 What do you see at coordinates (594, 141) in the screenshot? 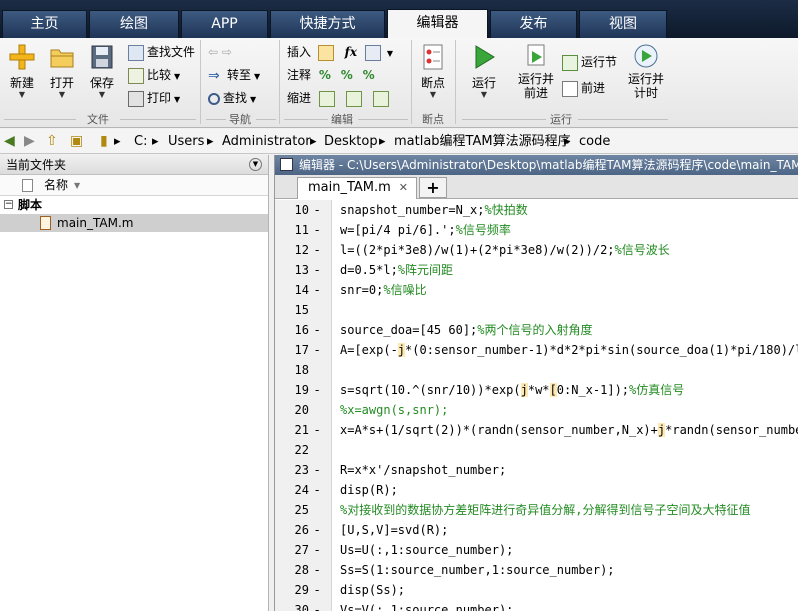
I see `crumb-code: code` at bounding box center [594, 141].